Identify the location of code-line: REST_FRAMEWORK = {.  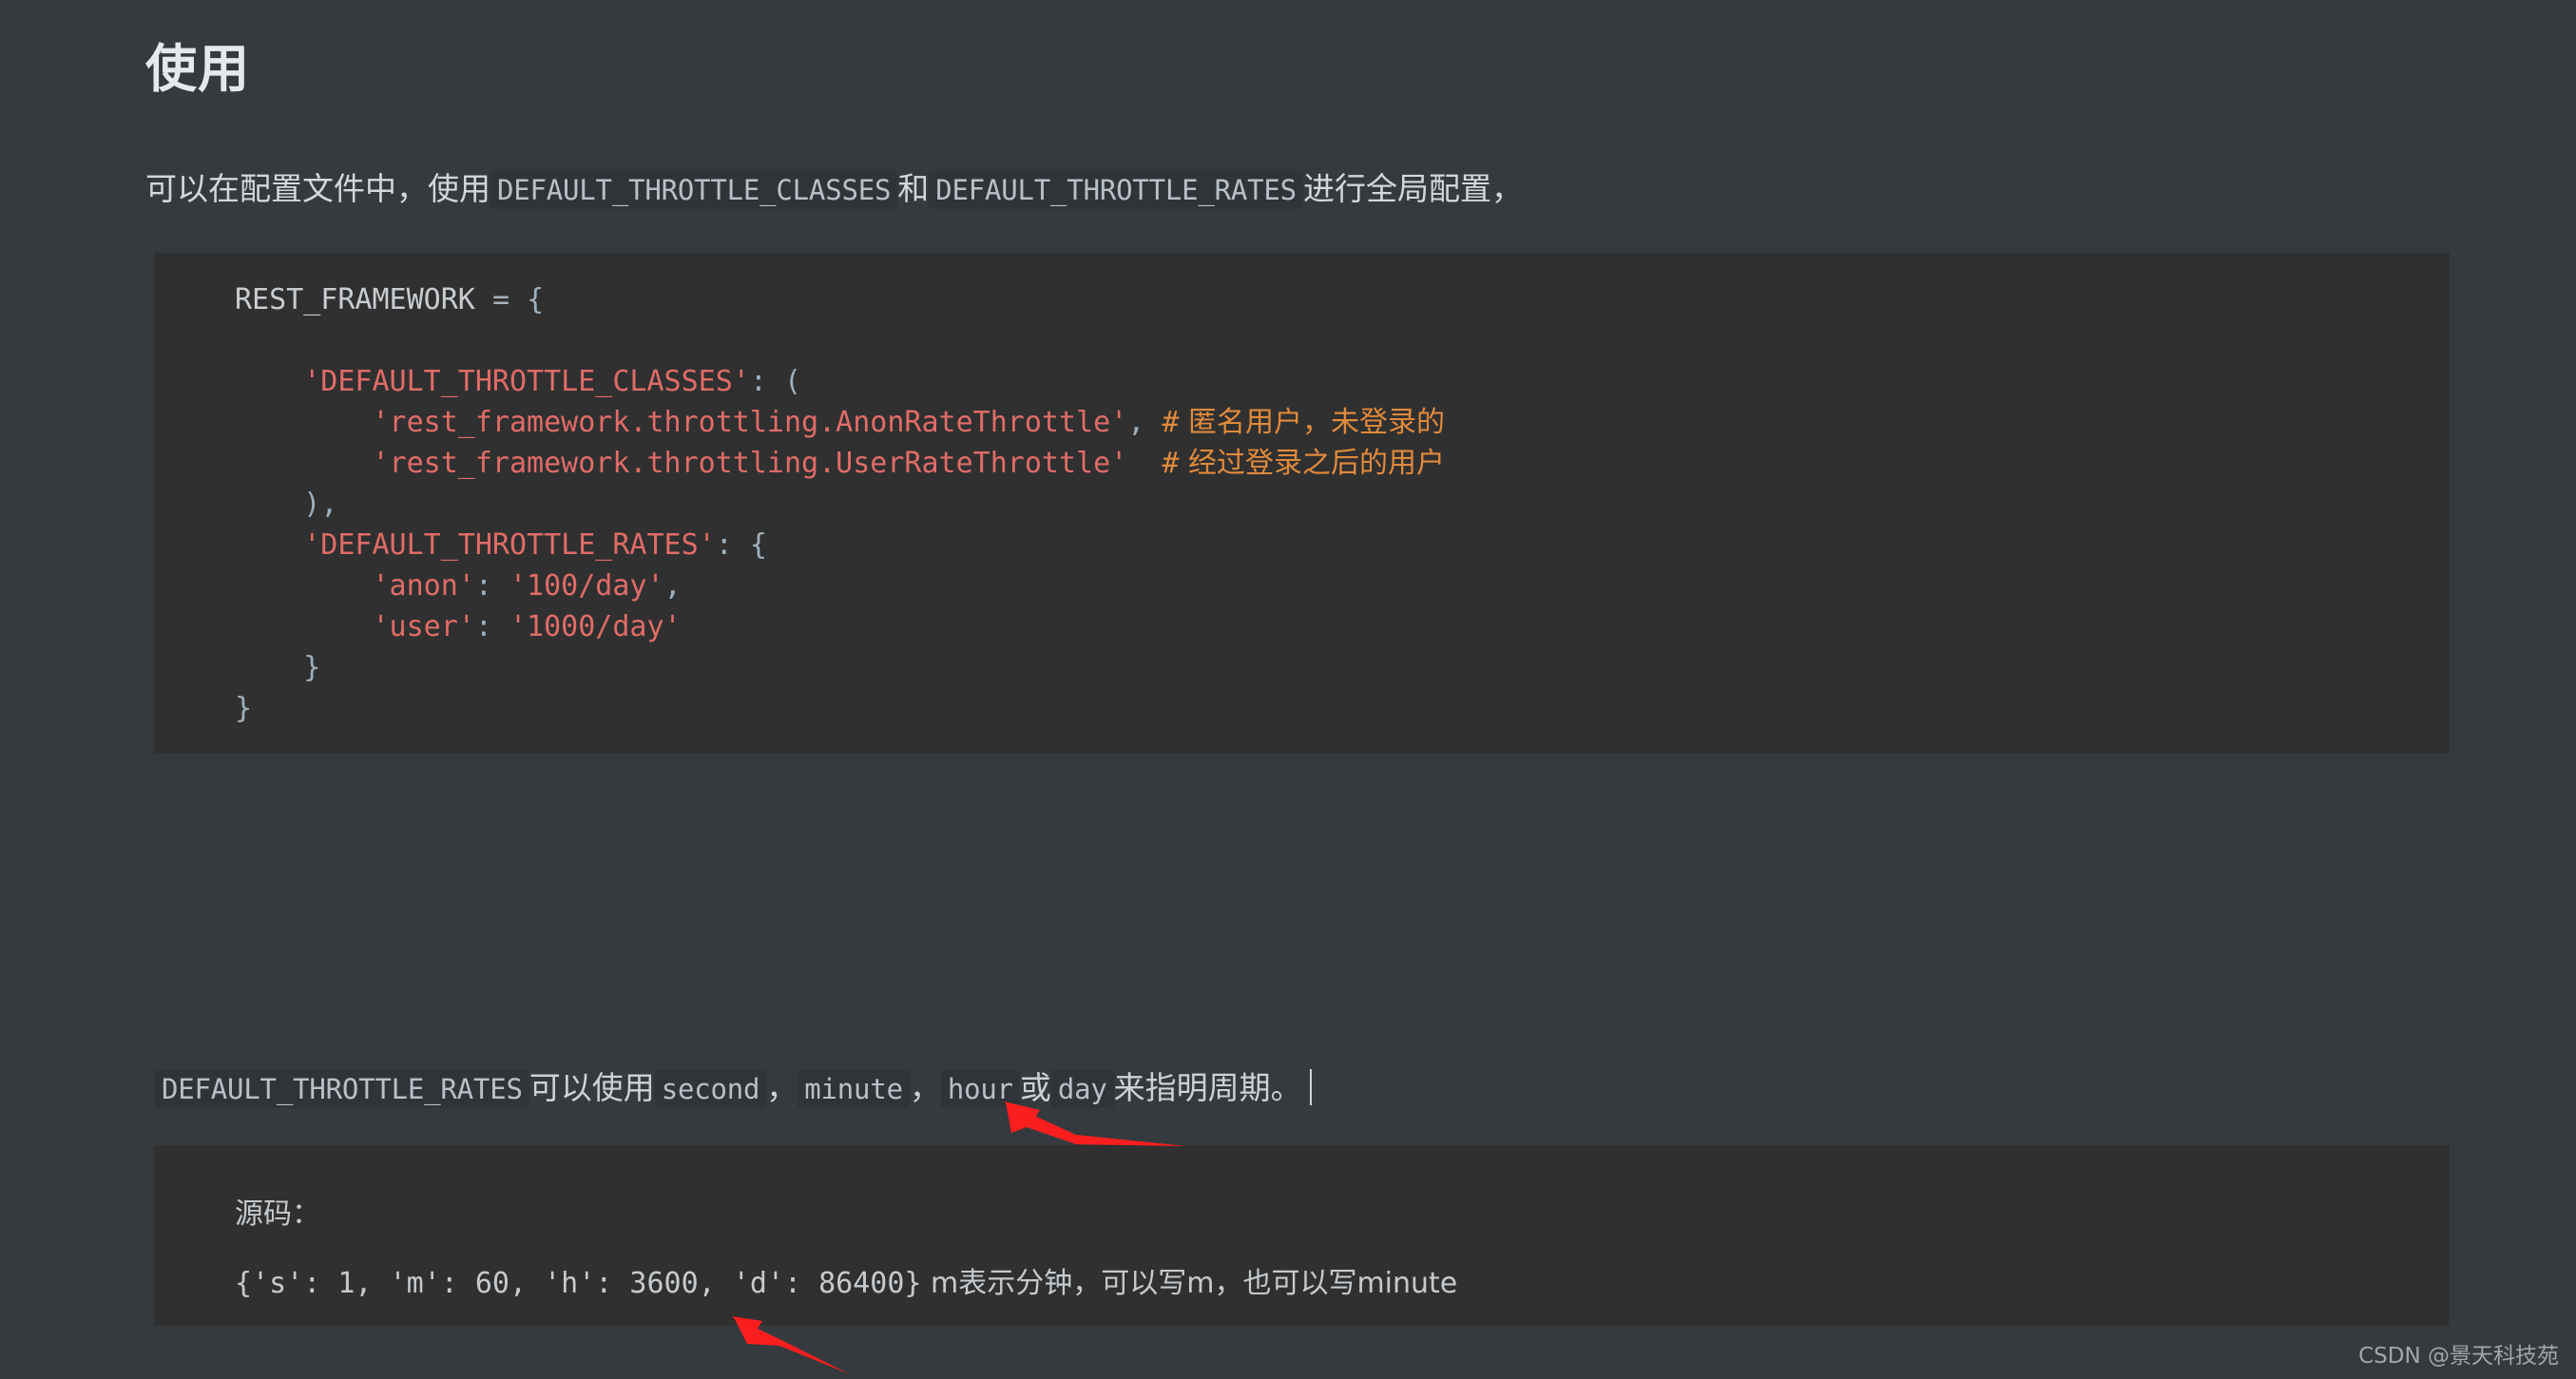
(1342, 300).